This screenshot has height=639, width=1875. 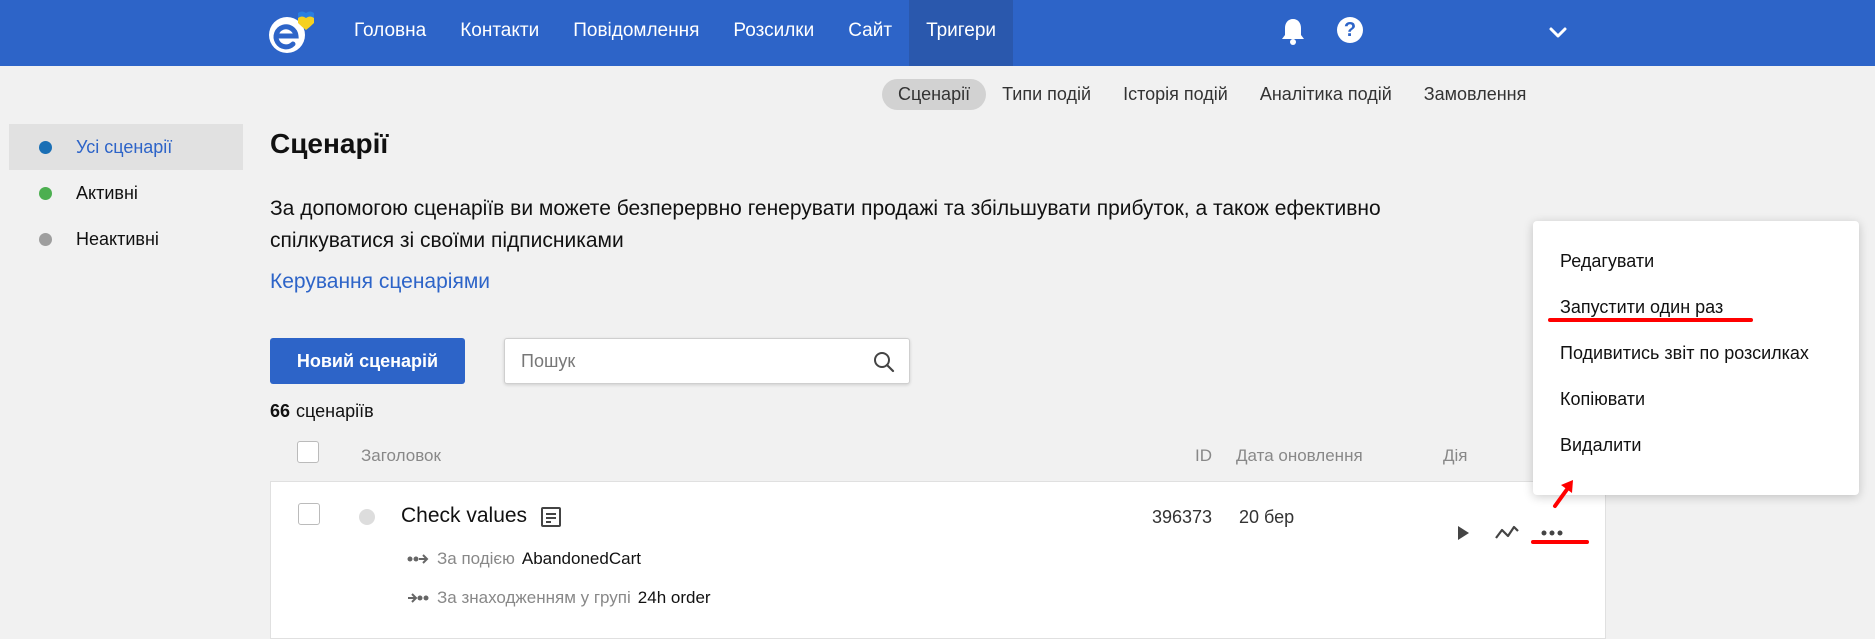 I want to click on chevron-down-icon, so click(x=1558, y=32).